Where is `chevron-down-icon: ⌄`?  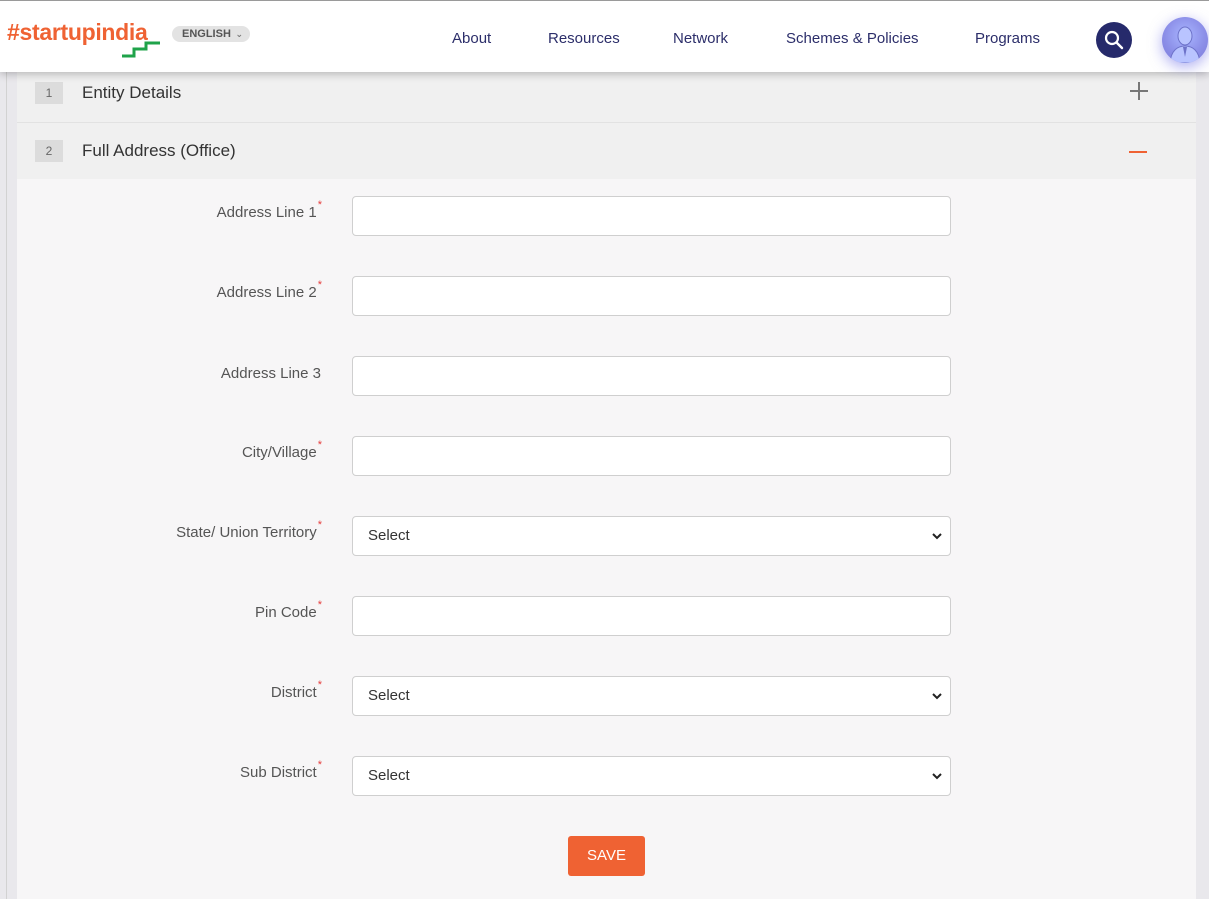 chevron-down-icon: ⌄ is located at coordinates (239, 34).